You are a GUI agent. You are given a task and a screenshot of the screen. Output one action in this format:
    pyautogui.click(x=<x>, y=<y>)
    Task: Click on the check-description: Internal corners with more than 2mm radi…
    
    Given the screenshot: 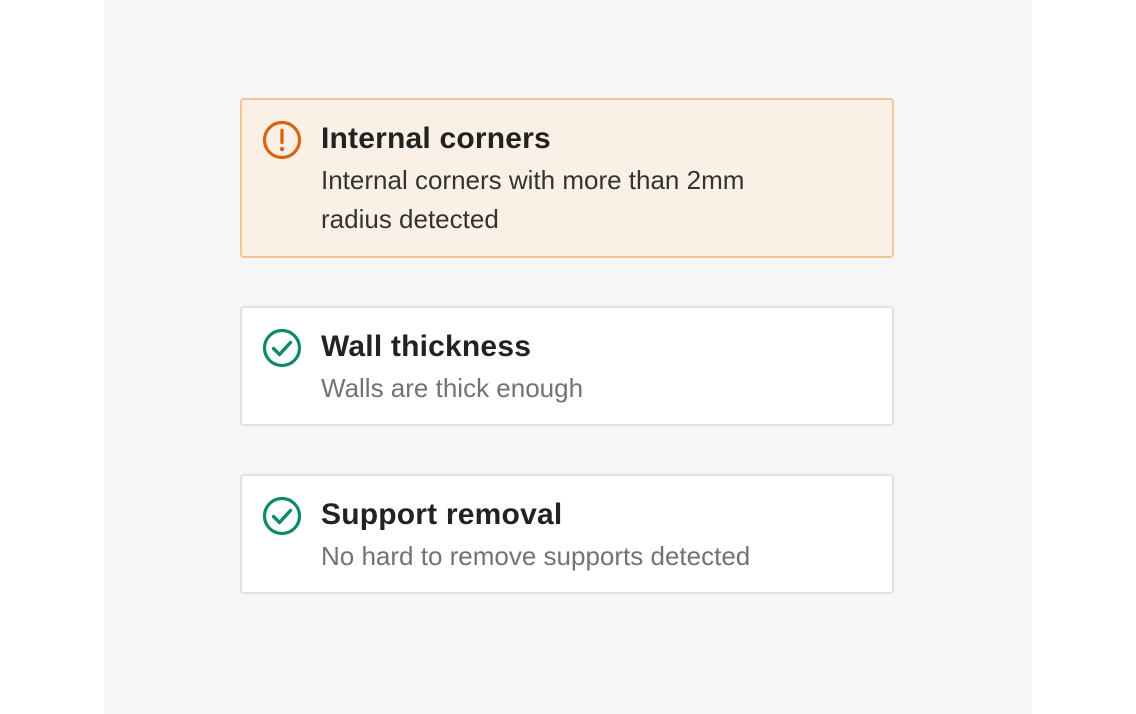 What is the action you would take?
    pyautogui.click(x=533, y=199)
    